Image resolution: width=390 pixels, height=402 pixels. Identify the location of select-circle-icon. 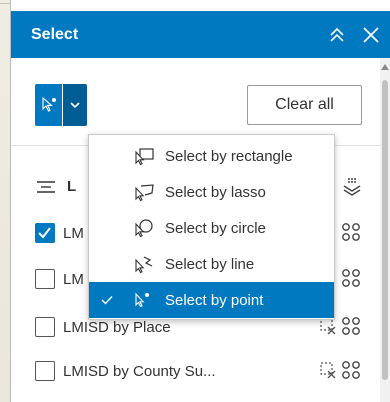
(144, 228).